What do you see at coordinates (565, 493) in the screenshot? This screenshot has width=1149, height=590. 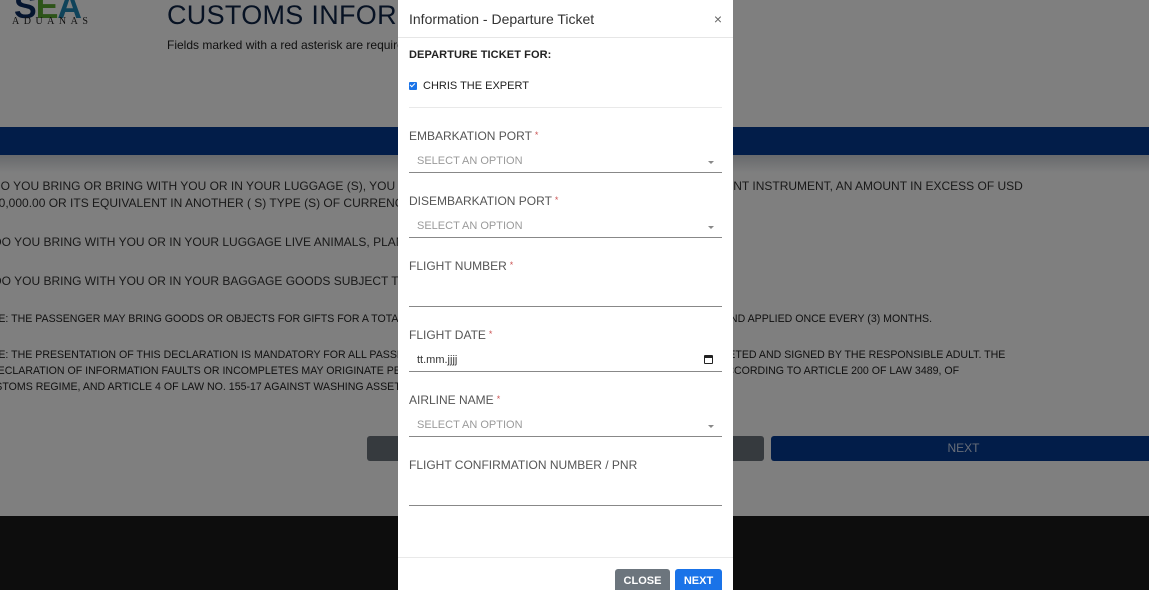 I see `pnr-input` at bounding box center [565, 493].